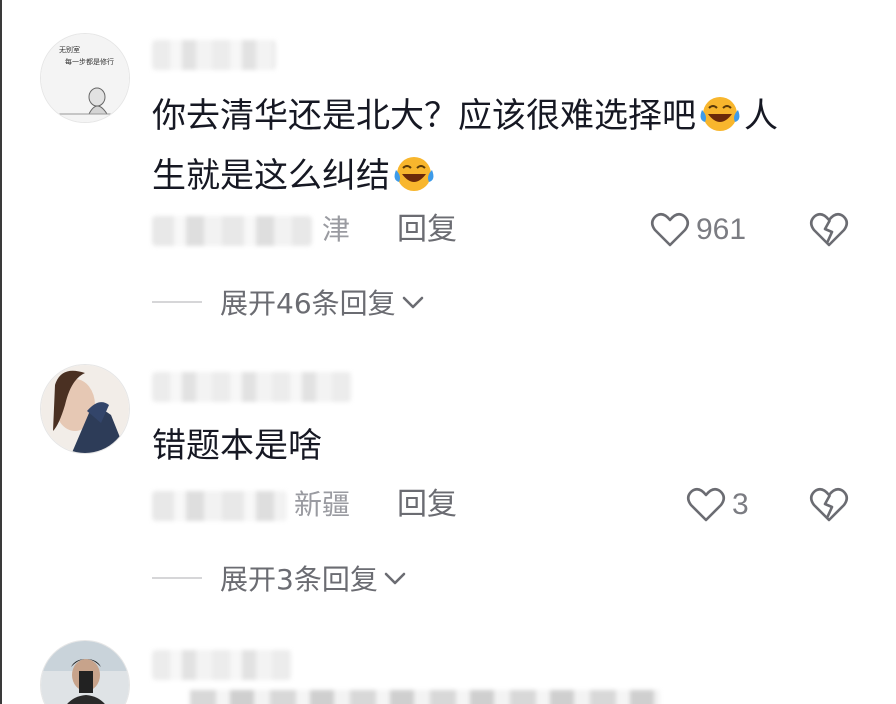 The image size is (896, 704). I want to click on avatar: 无别室 每一步都是修行, so click(85, 78).